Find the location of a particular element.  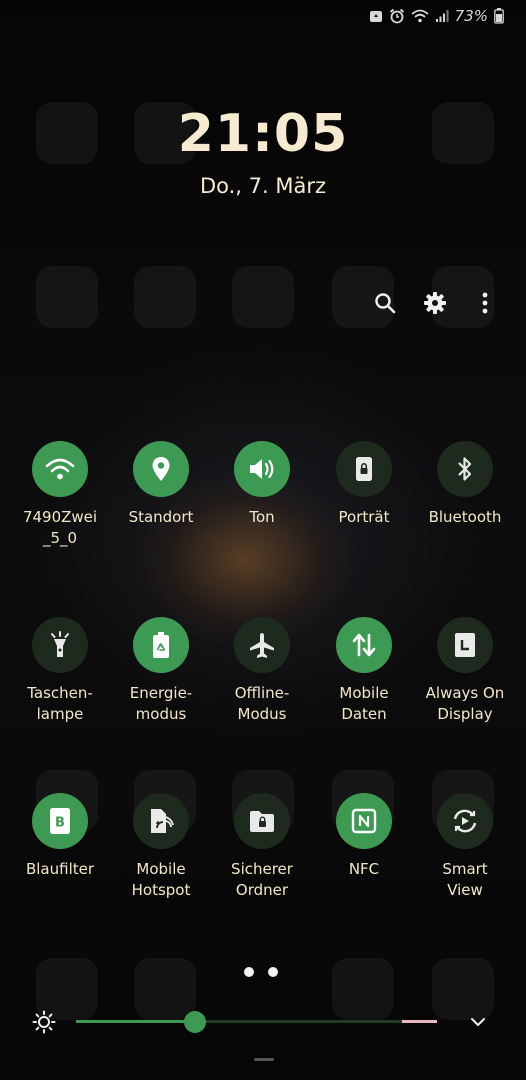

wifi-status-icon is located at coordinates (420, 16).